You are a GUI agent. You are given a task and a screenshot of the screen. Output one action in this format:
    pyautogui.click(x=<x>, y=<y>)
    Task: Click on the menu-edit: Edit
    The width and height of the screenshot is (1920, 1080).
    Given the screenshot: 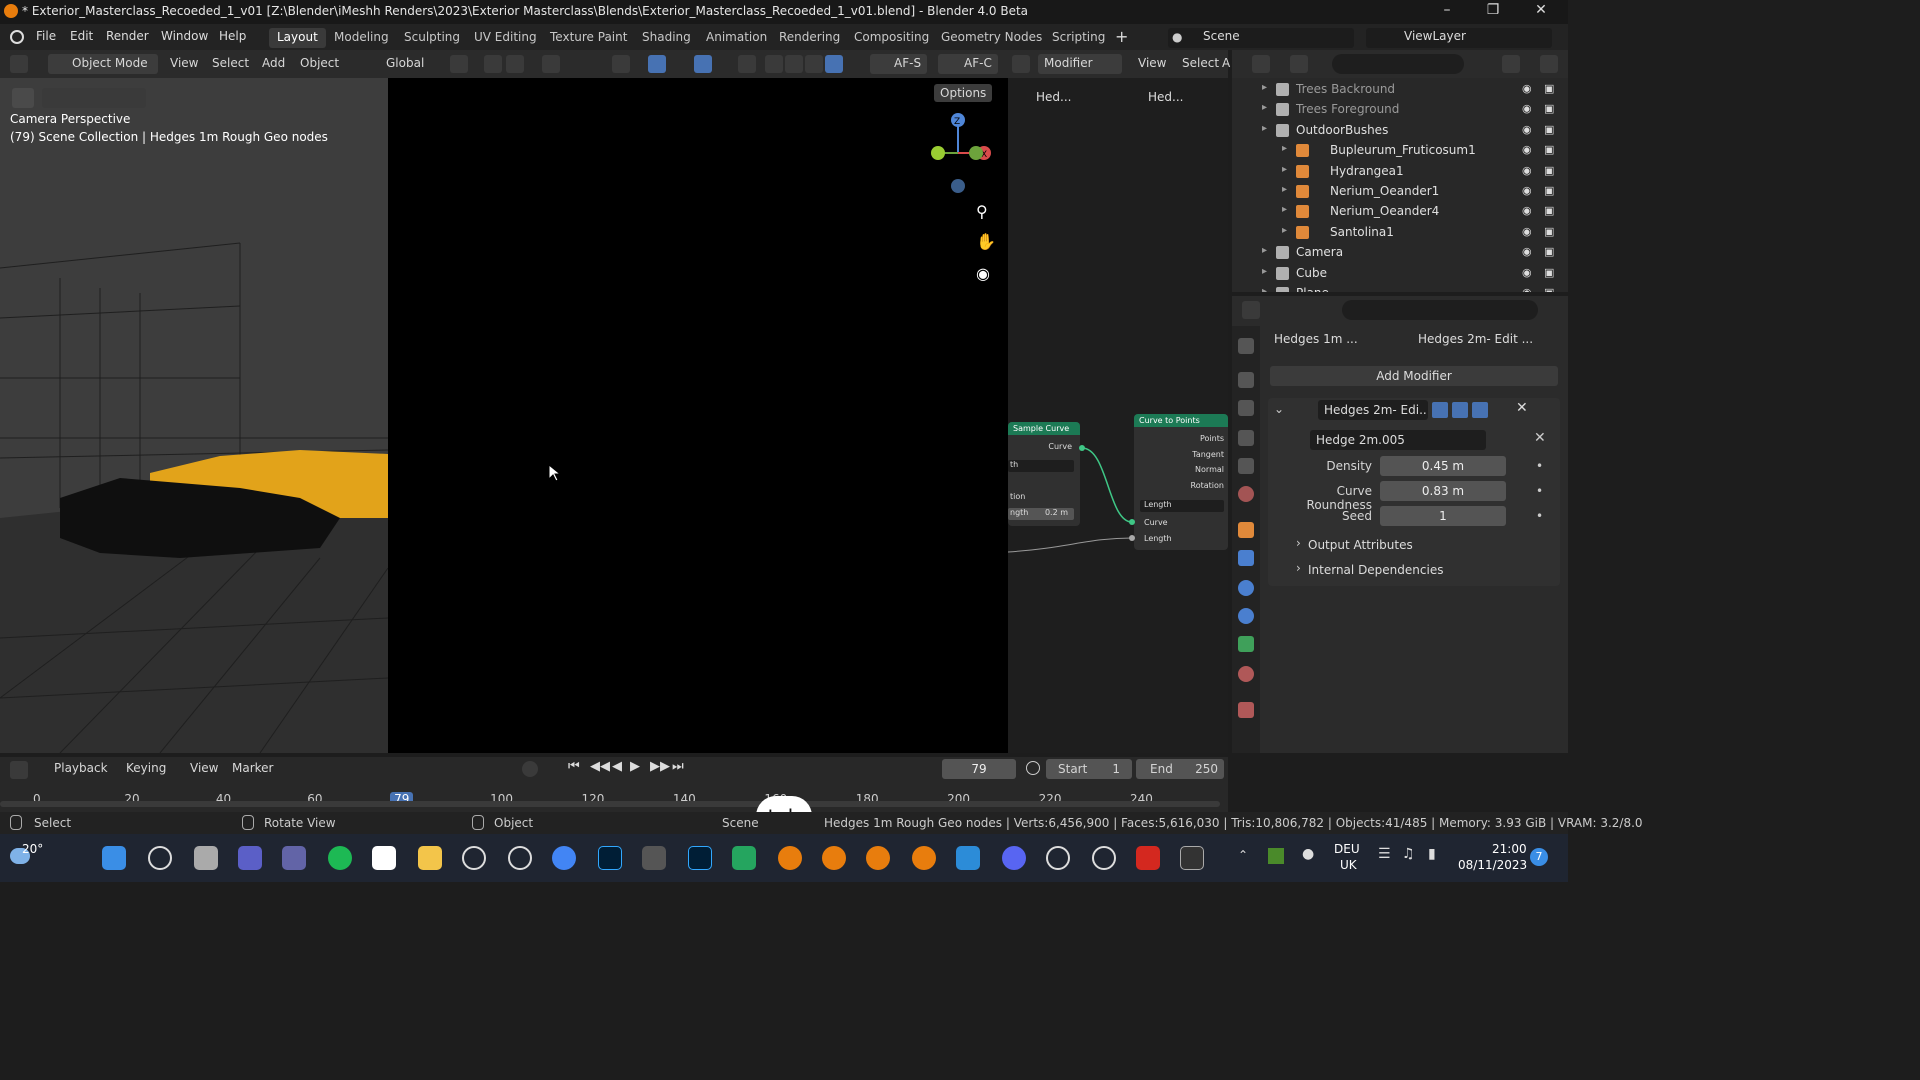 What is the action you would take?
    pyautogui.click(x=81, y=36)
    